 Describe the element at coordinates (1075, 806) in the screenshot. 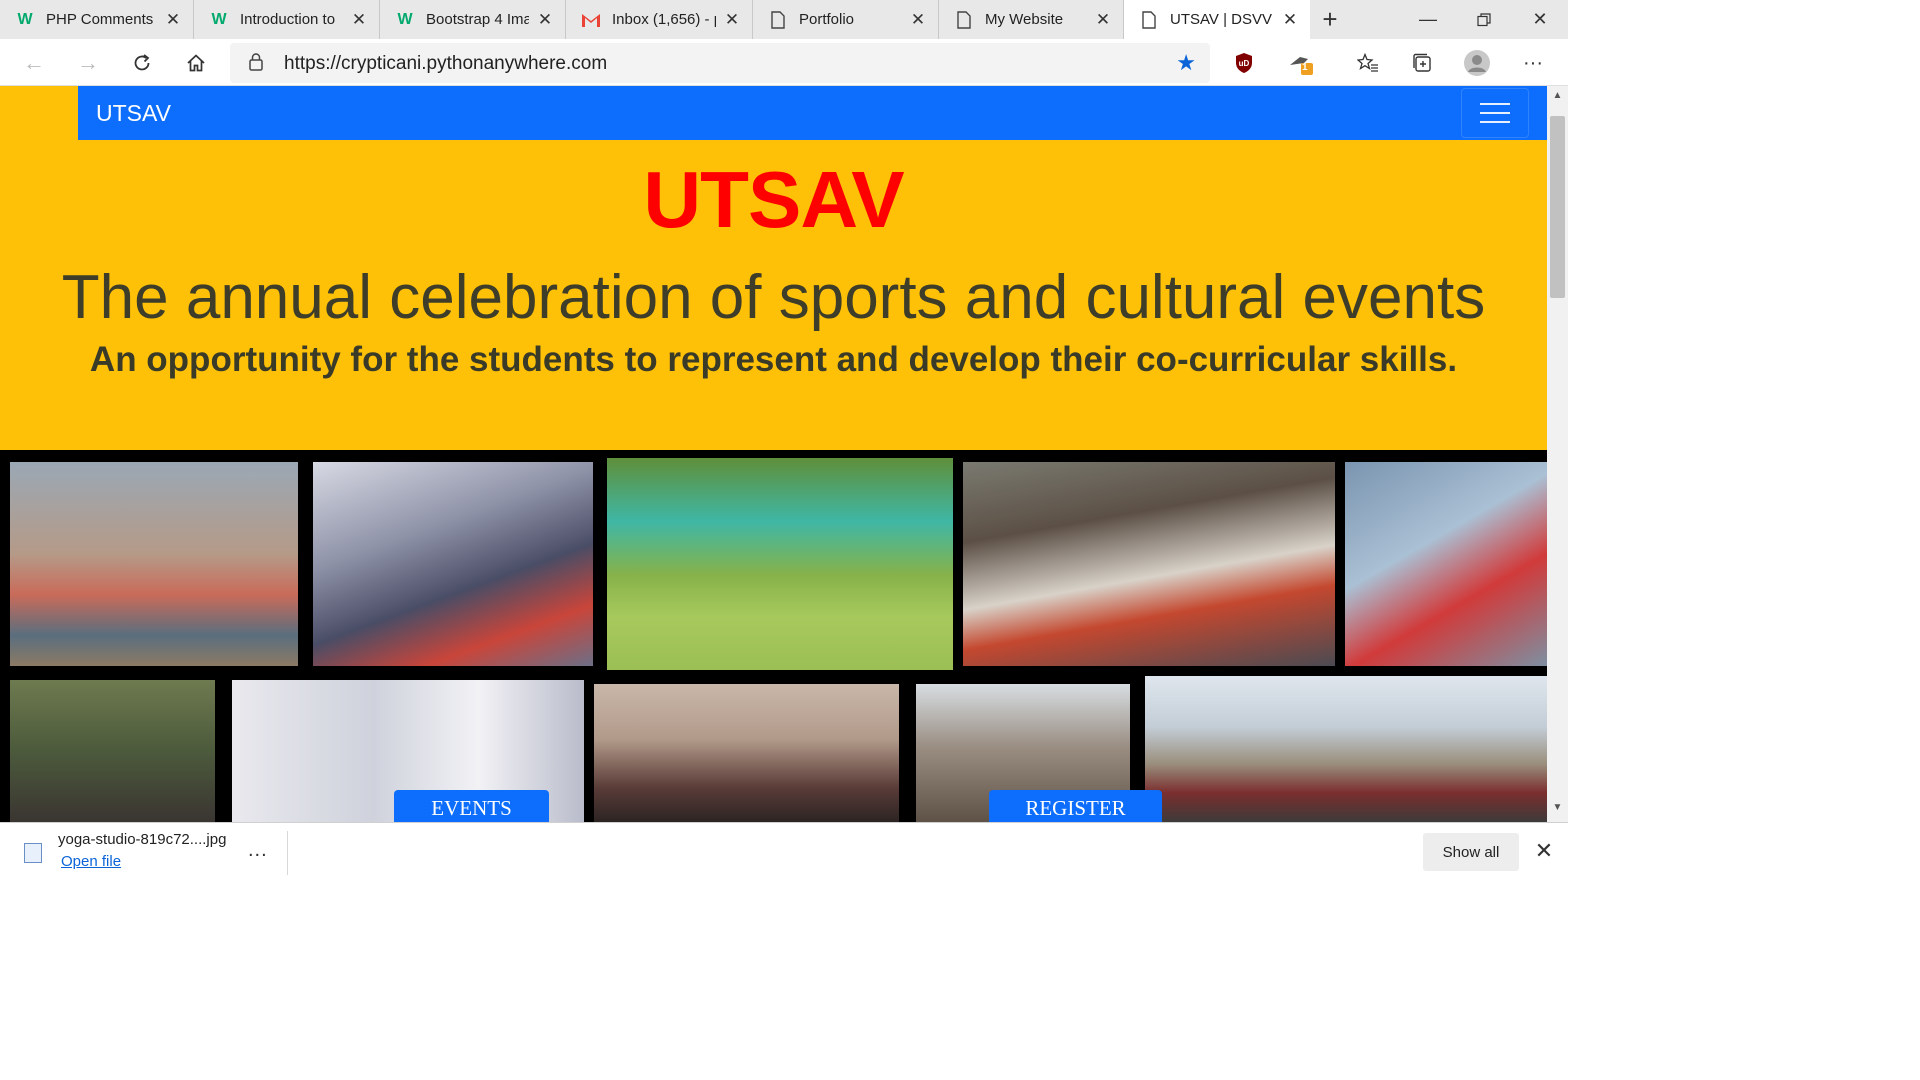

I see `register-button: REGISTER` at that location.